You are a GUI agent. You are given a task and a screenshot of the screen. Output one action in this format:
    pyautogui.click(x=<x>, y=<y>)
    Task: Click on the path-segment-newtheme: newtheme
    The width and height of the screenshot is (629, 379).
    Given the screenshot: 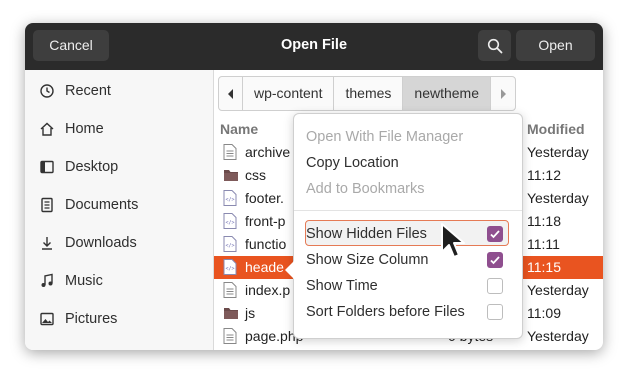 What is the action you would take?
    pyautogui.click(x=447, y=93)
    